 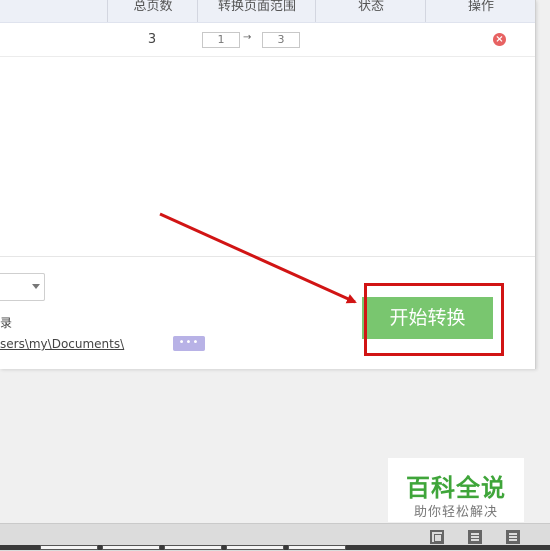 I want to click on list-view-icon, so click(x=513, y=537).